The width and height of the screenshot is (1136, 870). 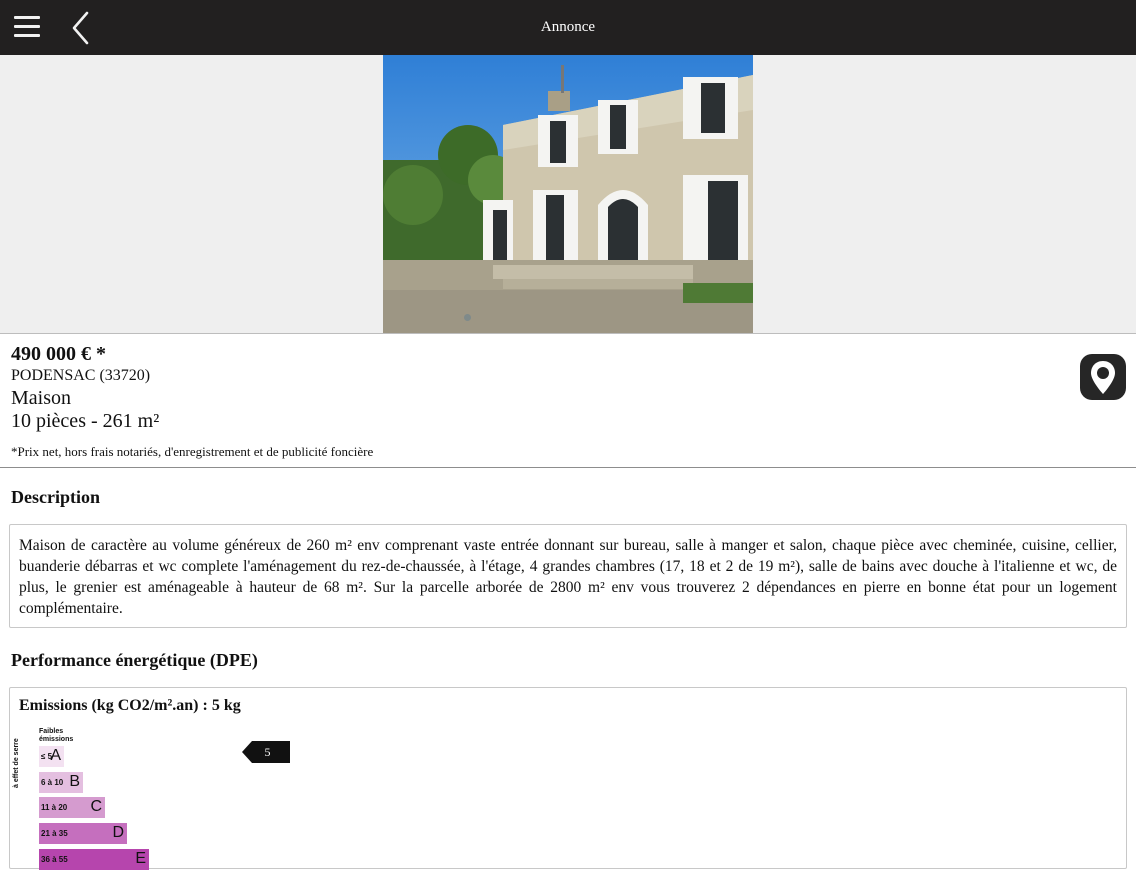 What do you see at coordinates (54, 807) in the screenshot?
I see `ges-class-c-range: 11 à 20` at bounding box center [54, 807].